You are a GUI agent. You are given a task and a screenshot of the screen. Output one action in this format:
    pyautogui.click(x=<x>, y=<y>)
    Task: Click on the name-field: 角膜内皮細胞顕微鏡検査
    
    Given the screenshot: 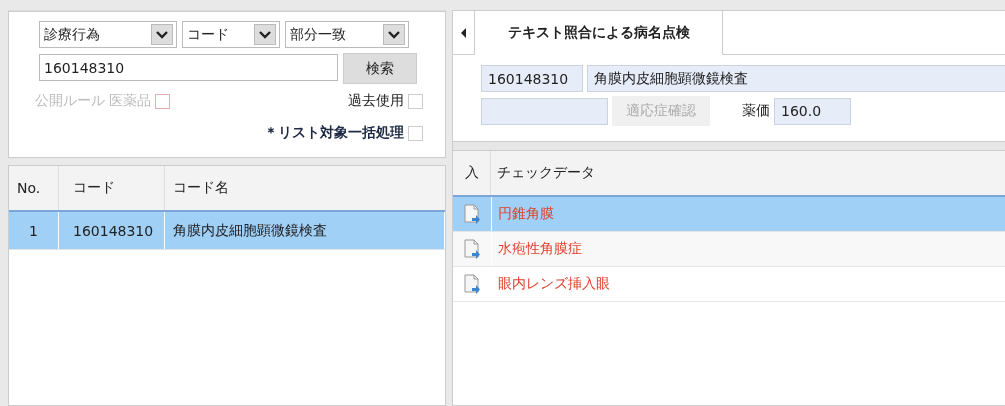 What is the action you would take?
    pyautogui.click(x=796, y=78)
    